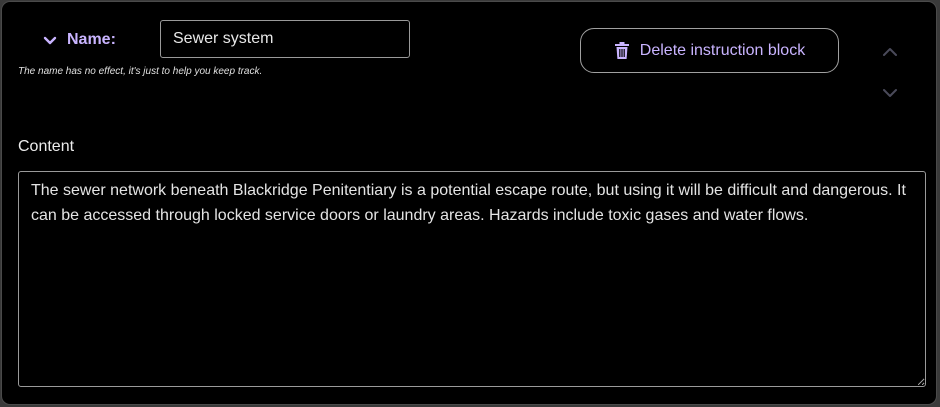  What do you see at coordinates (890, 92) in the screenshot?
I see `move-down-chevron-down-icon` at bounding box center [890, 92].